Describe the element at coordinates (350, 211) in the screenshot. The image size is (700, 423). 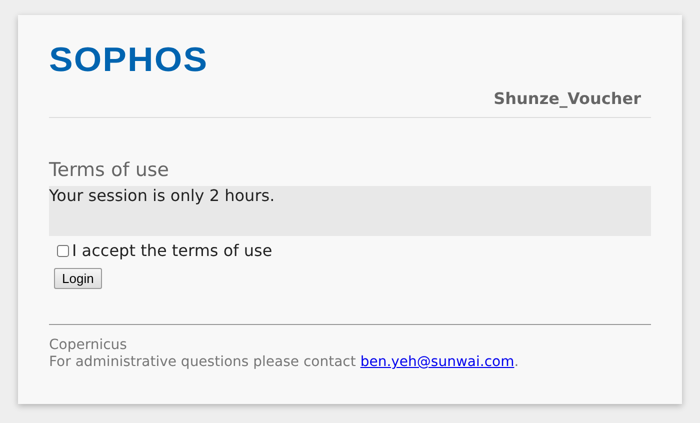
I see `terms-message: Your session is only 2 hours.` at that location.